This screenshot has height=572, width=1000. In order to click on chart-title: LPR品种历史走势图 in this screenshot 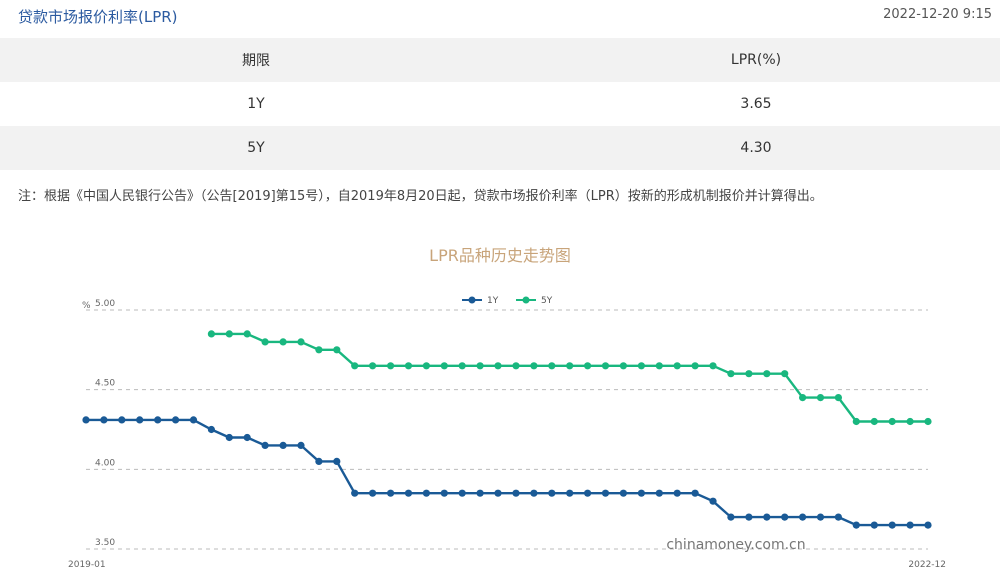, I will do `click(500, 255)`.